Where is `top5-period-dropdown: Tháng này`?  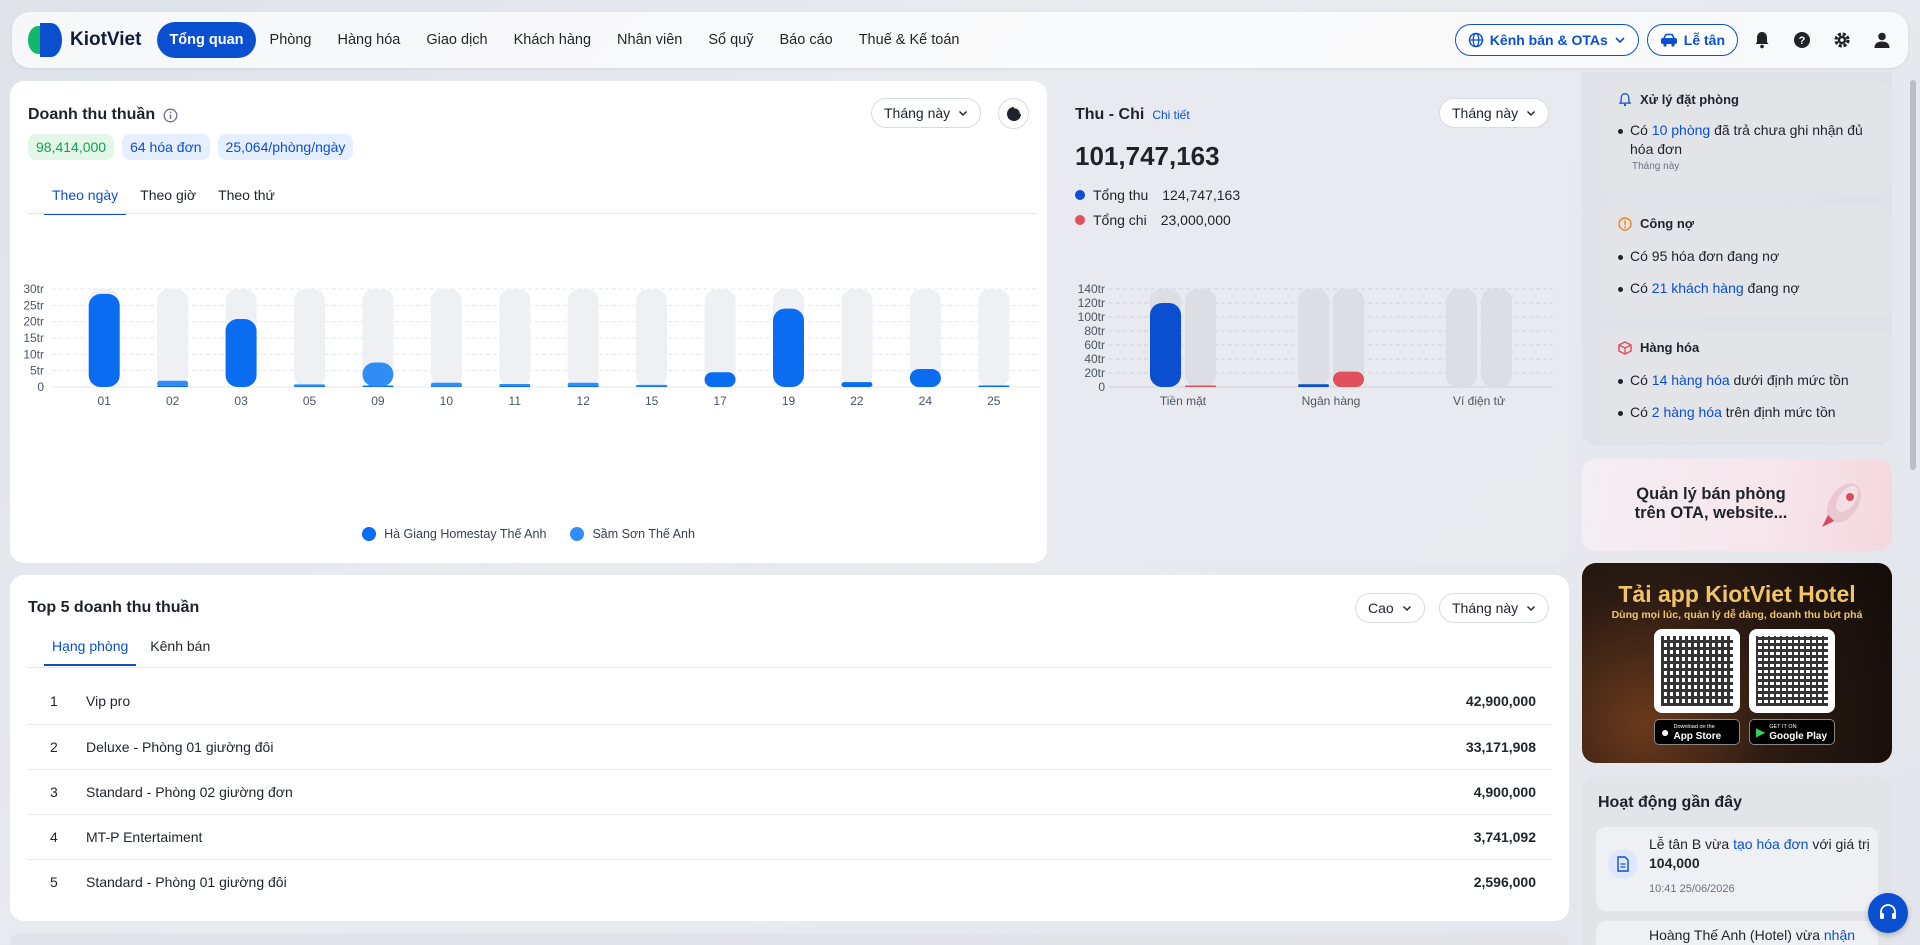 top5-period-dropdown: Tháng này is located at coordinates (1494, 608).